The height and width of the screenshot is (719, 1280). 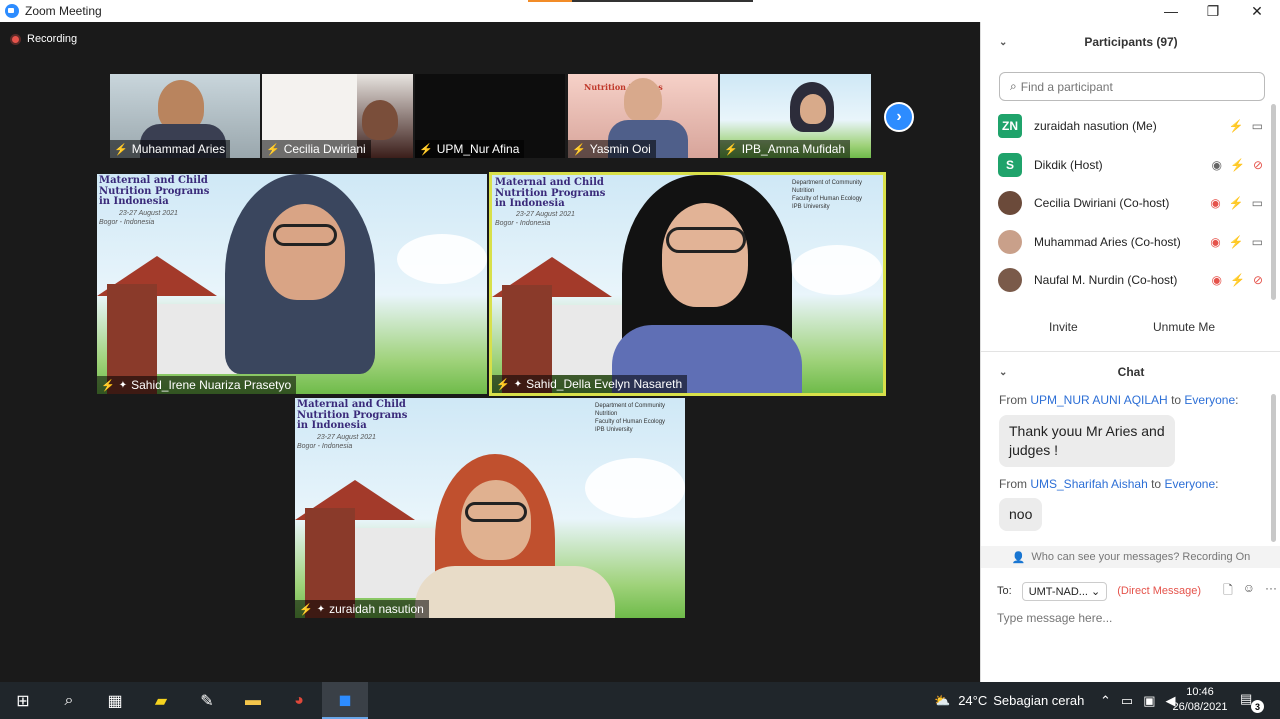 What do you see at coordinates (1131, 42) in the screenshot?
I see `participants-title: Participants (97)` at bounding box center [1131, 42].